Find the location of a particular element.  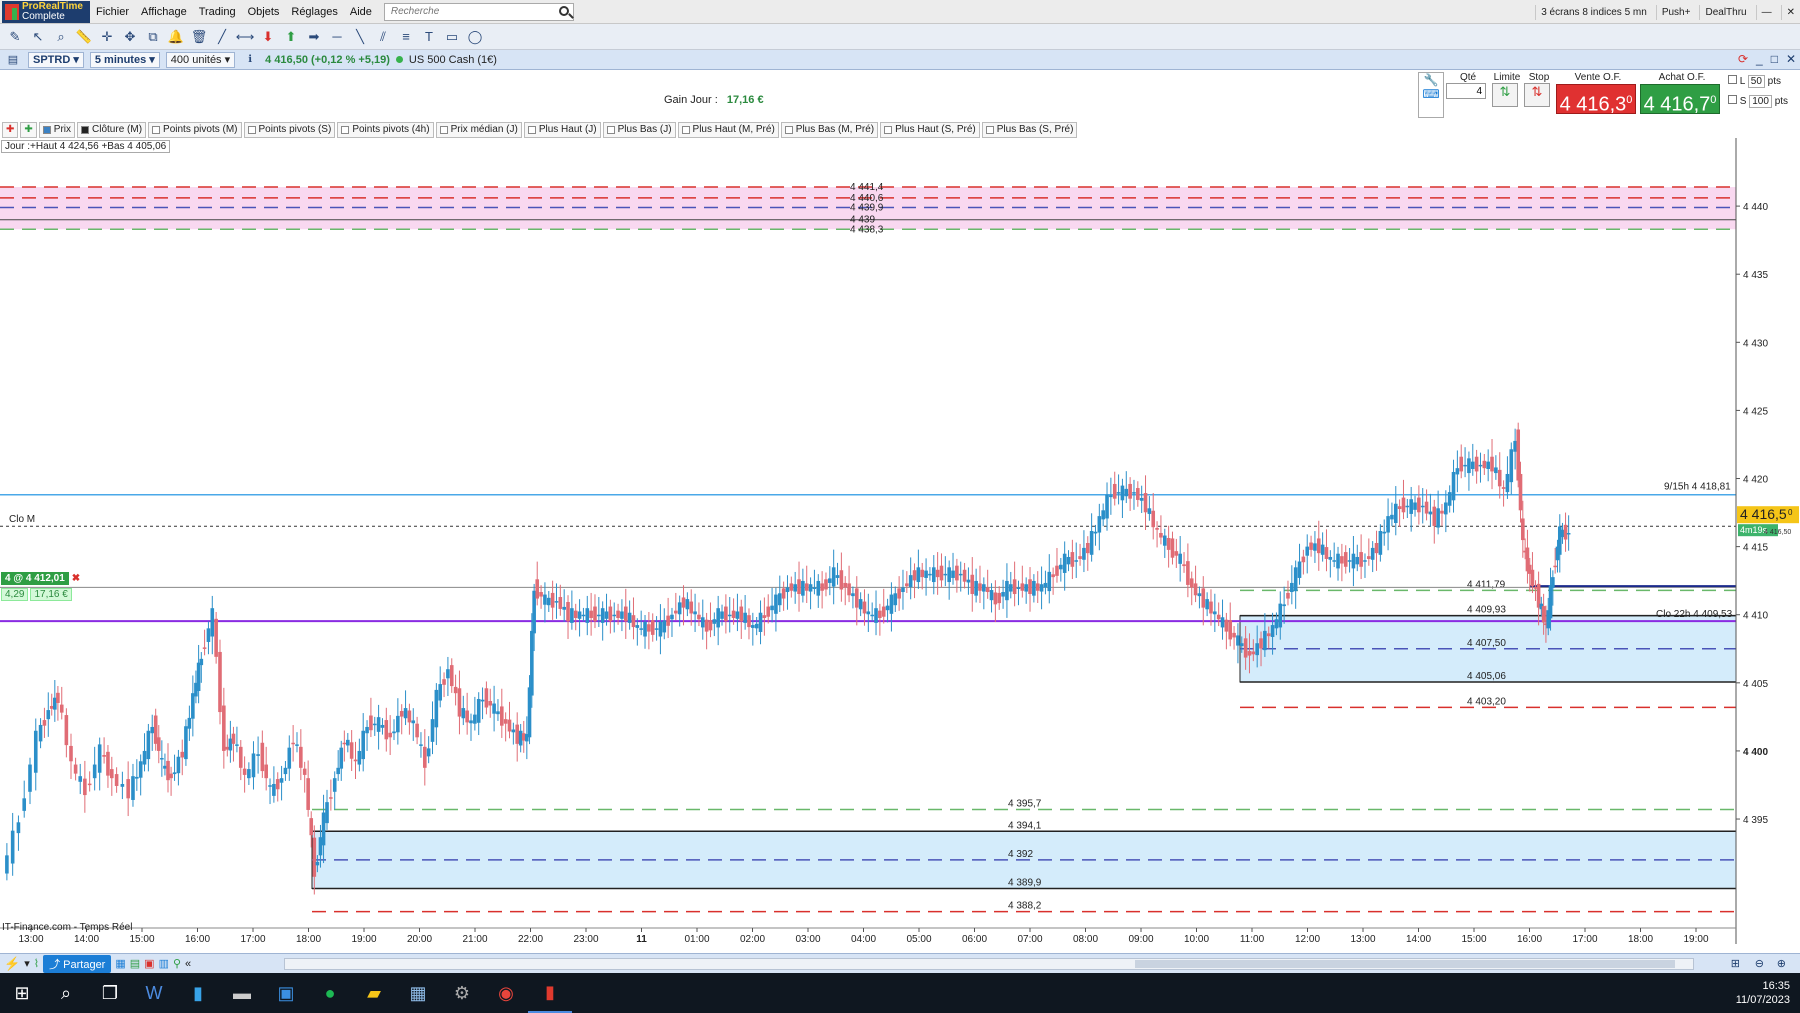

segment-icon: ⟷ is located at coordinates (245, 37).